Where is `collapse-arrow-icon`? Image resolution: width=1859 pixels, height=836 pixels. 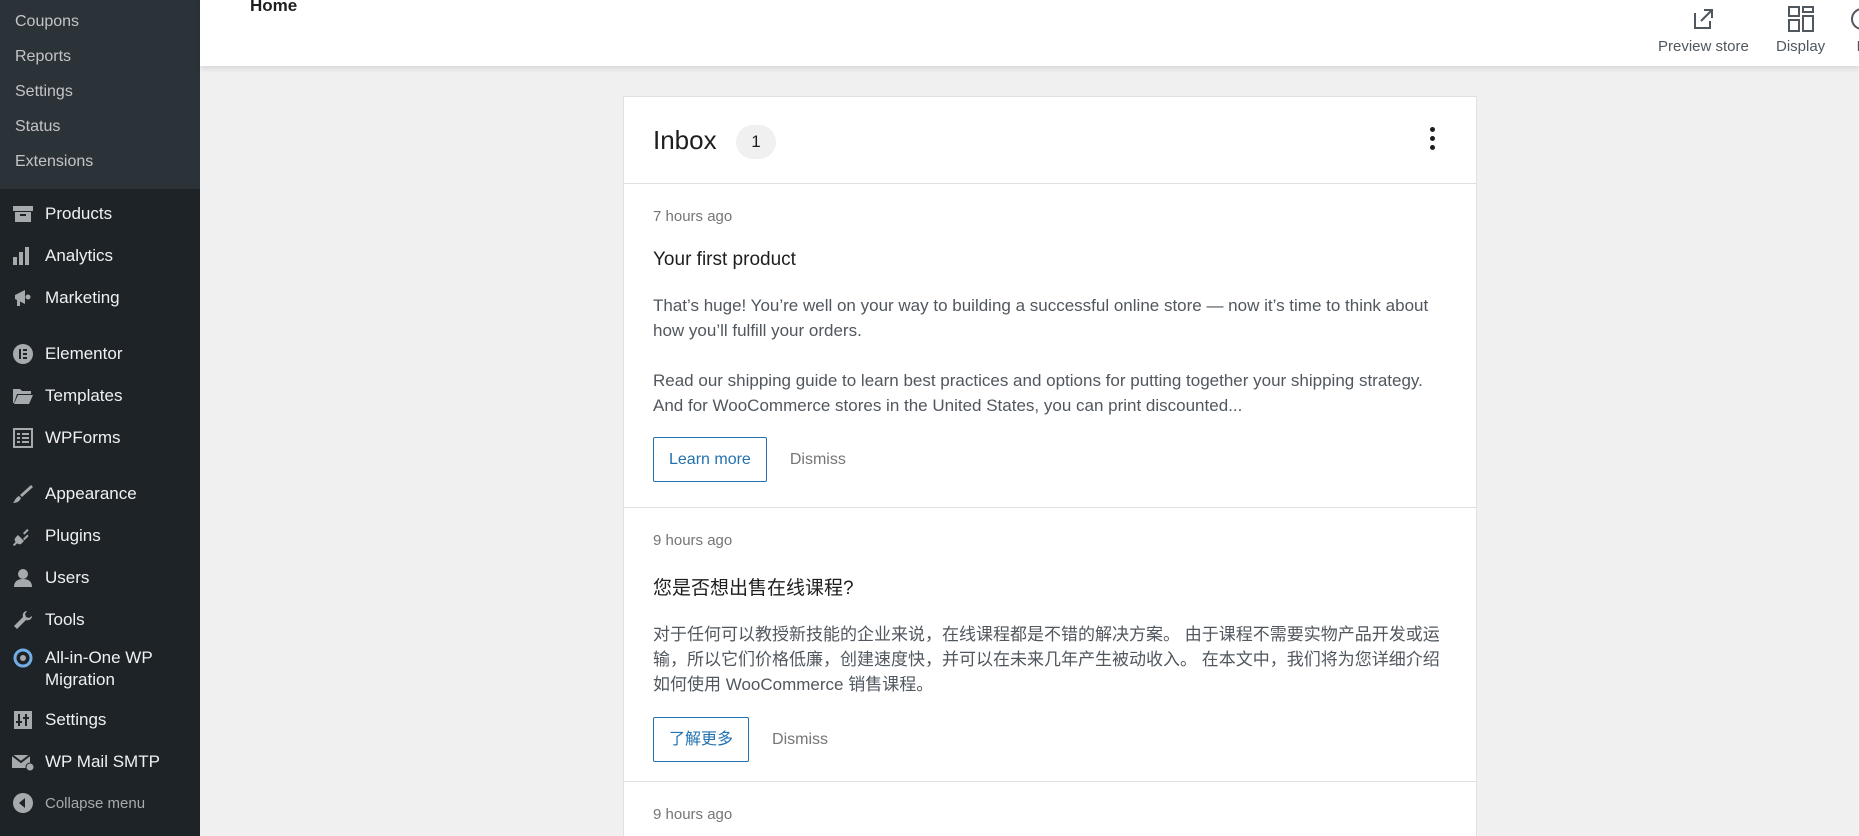
collapse-arrow-icon is located at coordinates (23, 803).